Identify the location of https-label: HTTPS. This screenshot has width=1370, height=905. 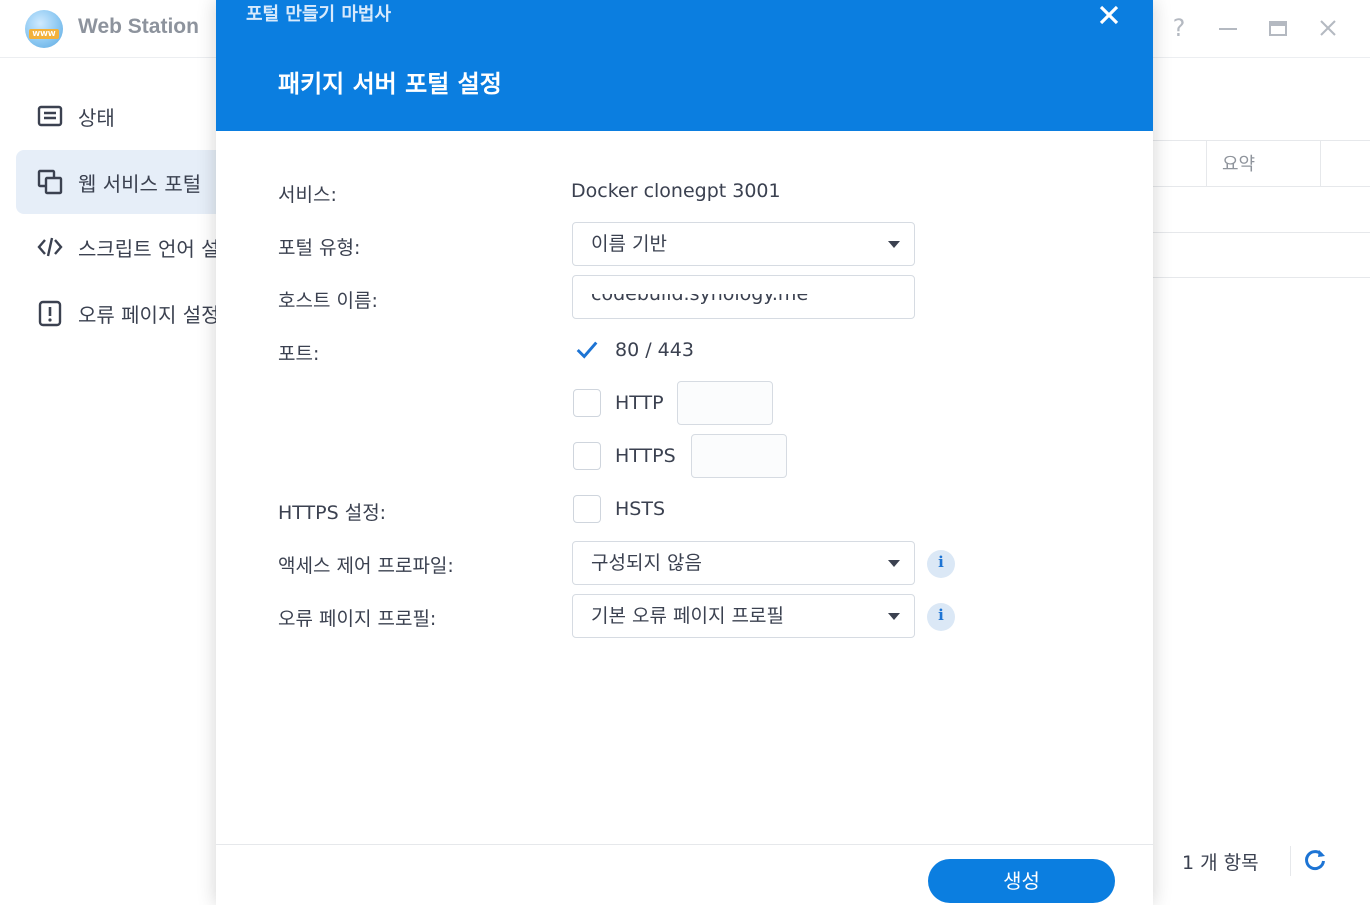
(645, 456).